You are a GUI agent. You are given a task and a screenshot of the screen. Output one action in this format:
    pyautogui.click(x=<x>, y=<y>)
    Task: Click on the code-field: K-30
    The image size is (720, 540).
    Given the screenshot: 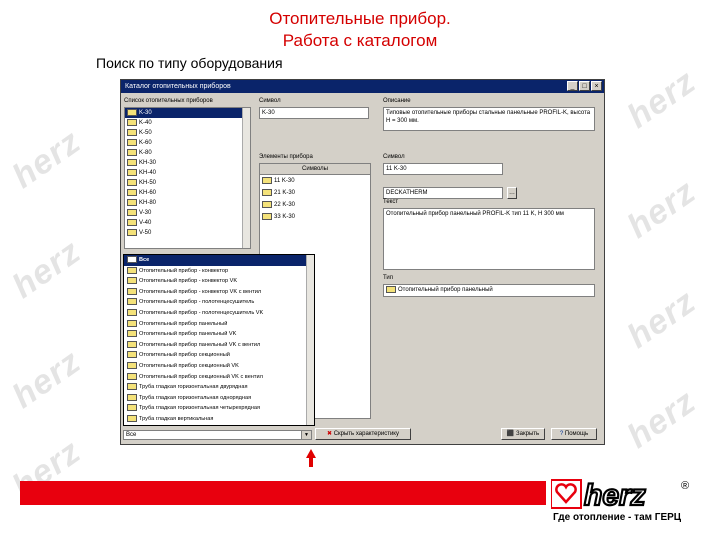 What is the action you would take?
    pyautogui.click(x=314, y=113)
    